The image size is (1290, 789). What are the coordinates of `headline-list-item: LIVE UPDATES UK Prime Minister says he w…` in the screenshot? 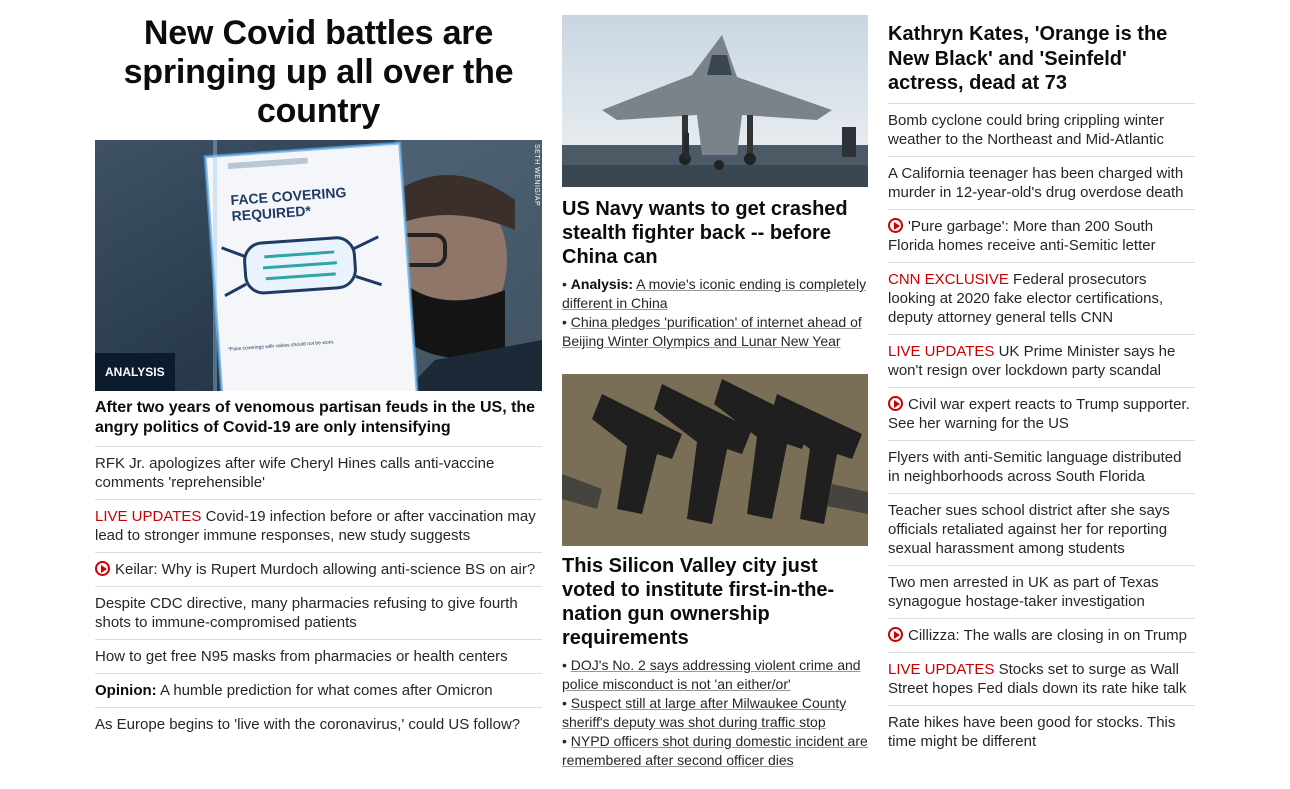 It's located at (1041, 361).